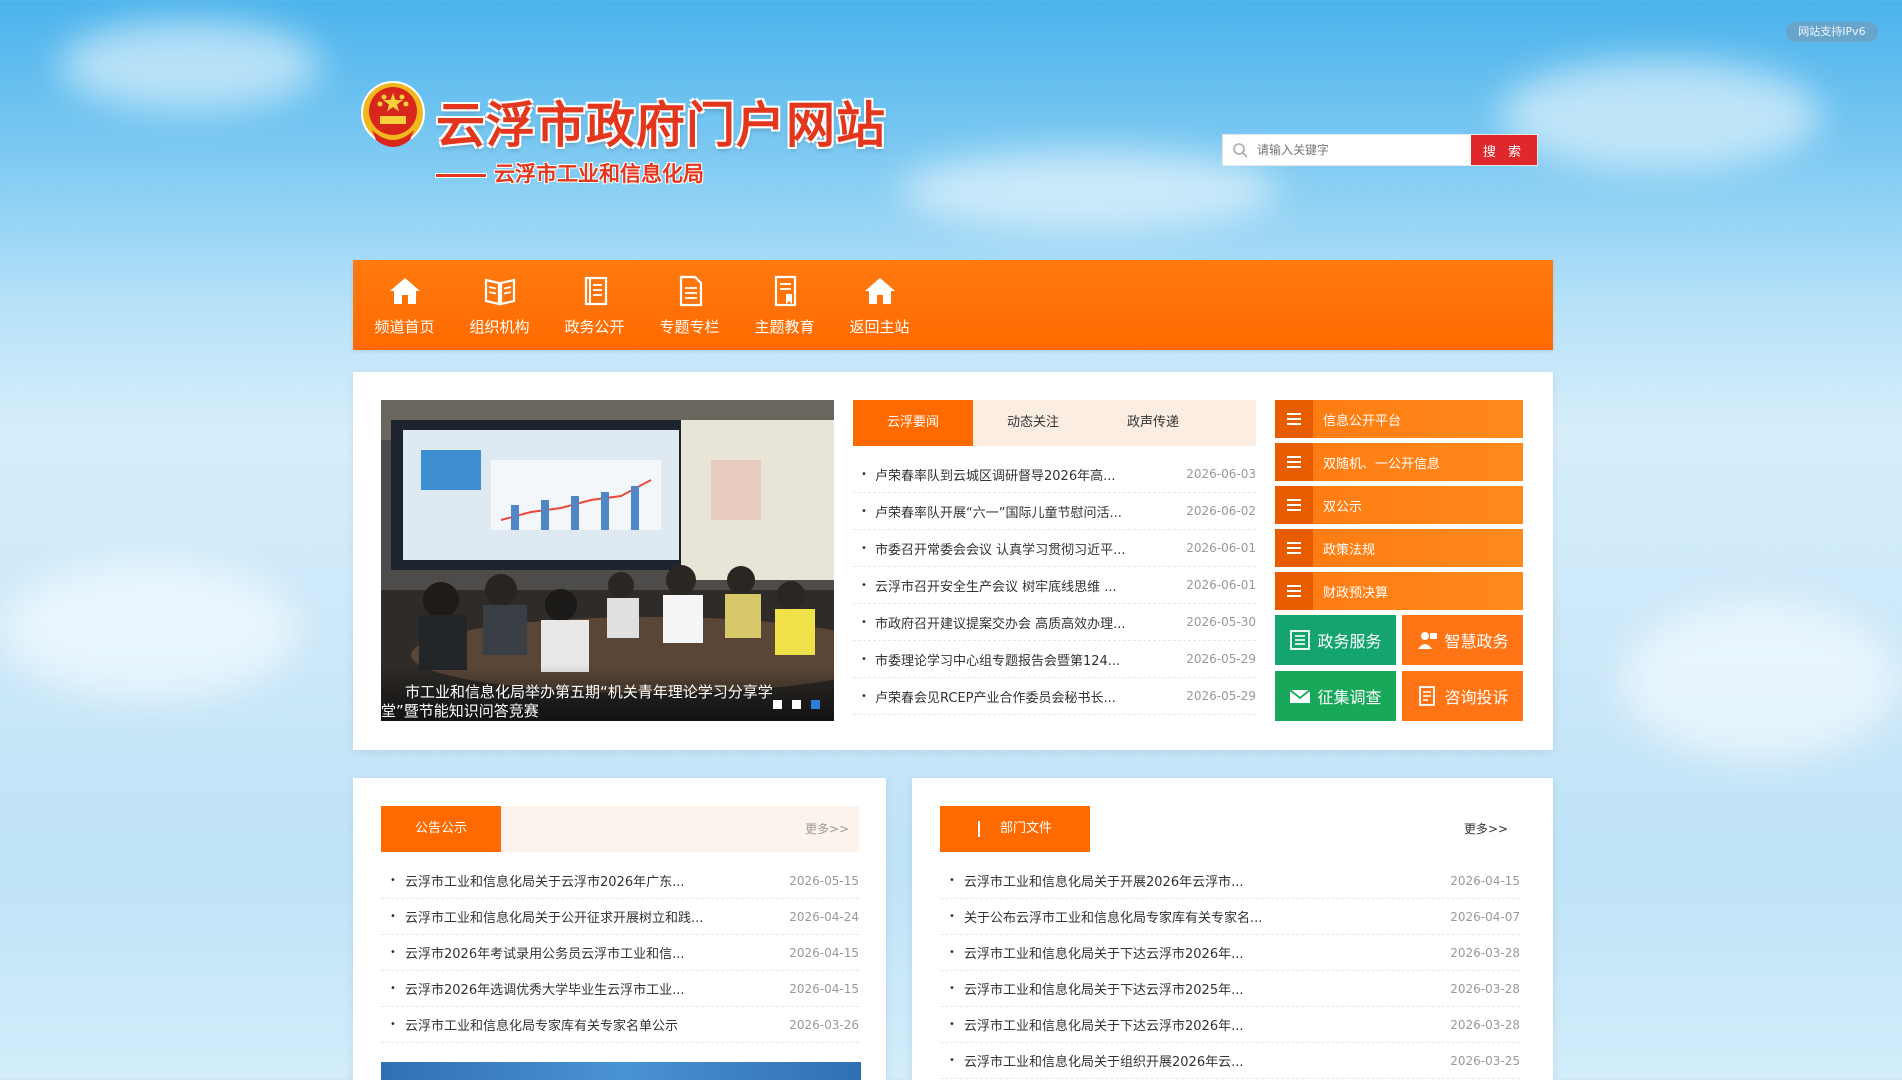  I want to click on link-info-disclosure-platform: 信息公开平台, so click(1399, 419).